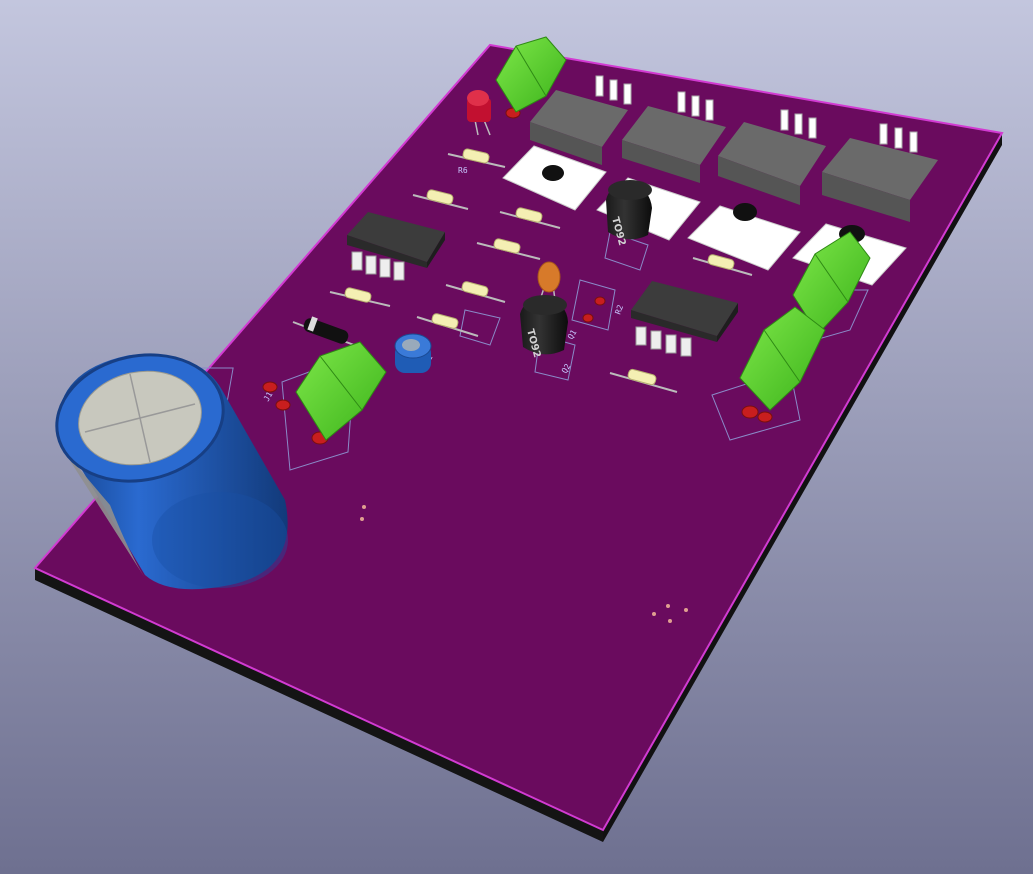 The height and width of the screenshot is (878, 1033). Describe the element at coordinates (544, 327) in the screenshot. I see `transistor-q2: TO92` at that location.